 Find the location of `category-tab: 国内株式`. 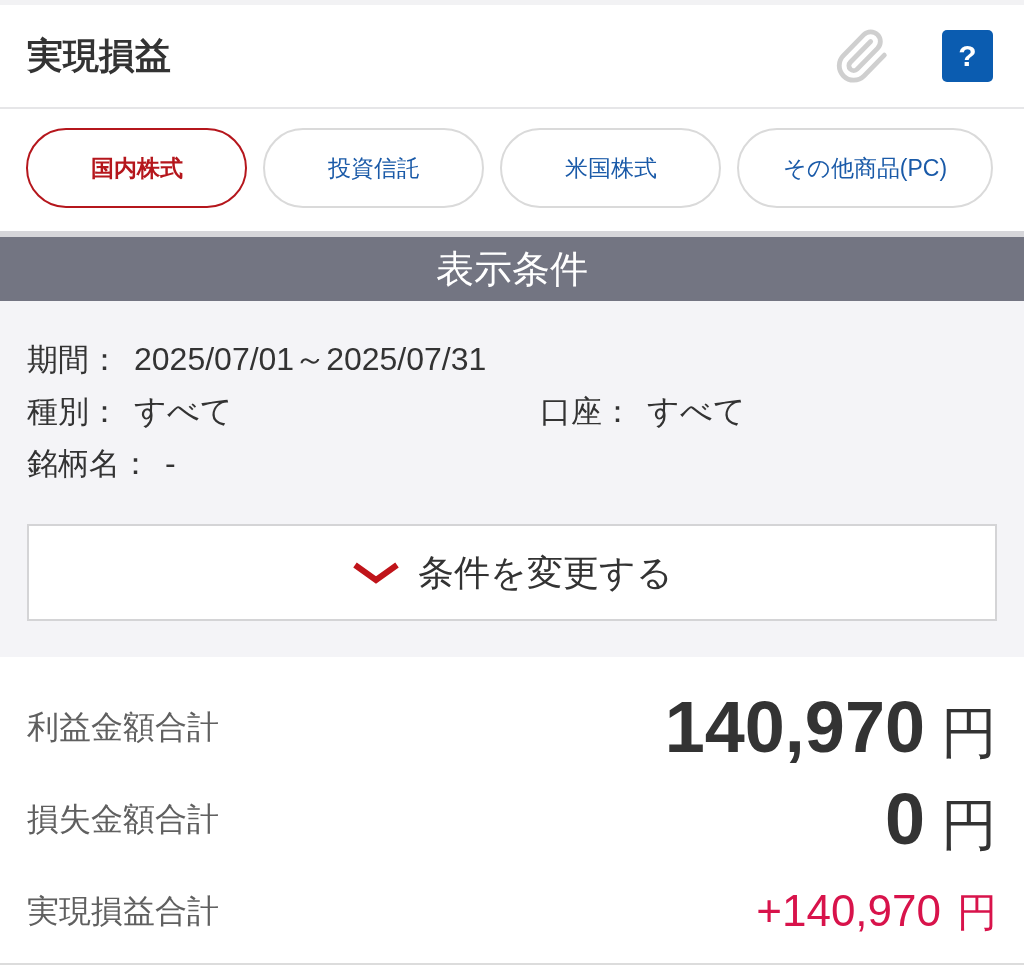

category-tab: 国内株式 is located at coordinates (136, 168).